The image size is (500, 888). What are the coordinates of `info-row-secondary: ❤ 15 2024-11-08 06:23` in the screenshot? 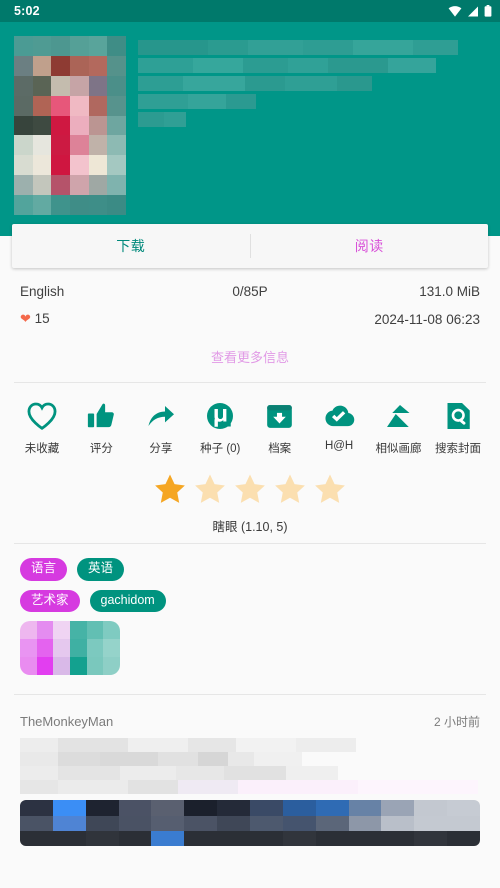 It's located at (250, 319).